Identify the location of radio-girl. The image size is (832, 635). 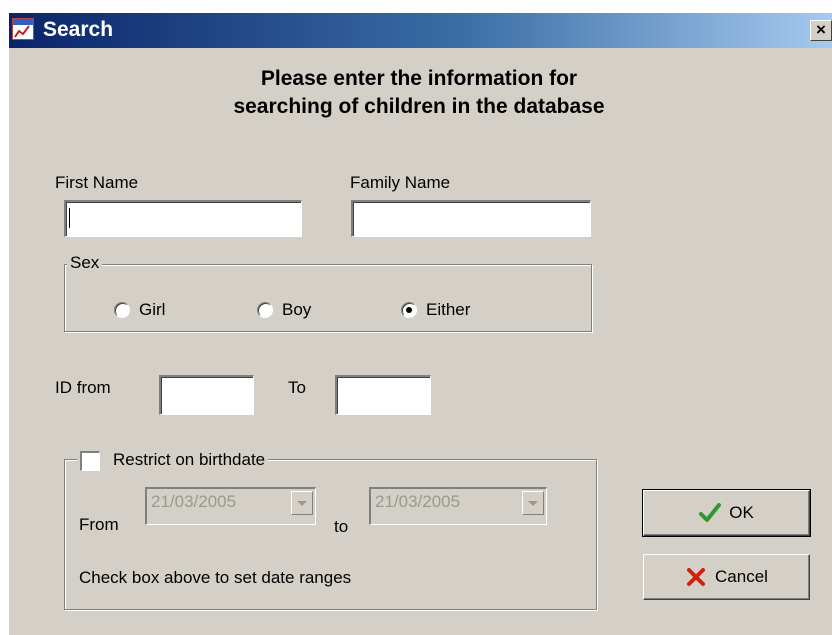
(122, 310).